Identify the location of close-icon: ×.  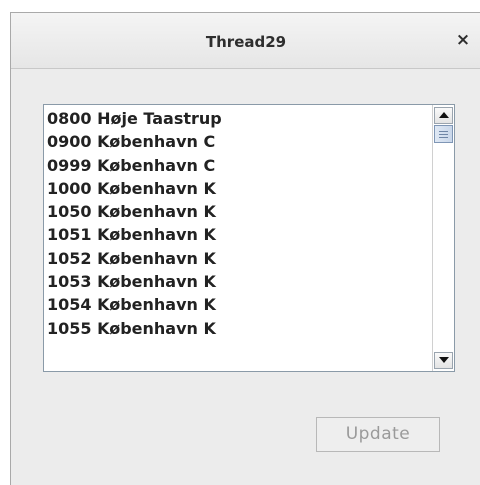
(463, 40).